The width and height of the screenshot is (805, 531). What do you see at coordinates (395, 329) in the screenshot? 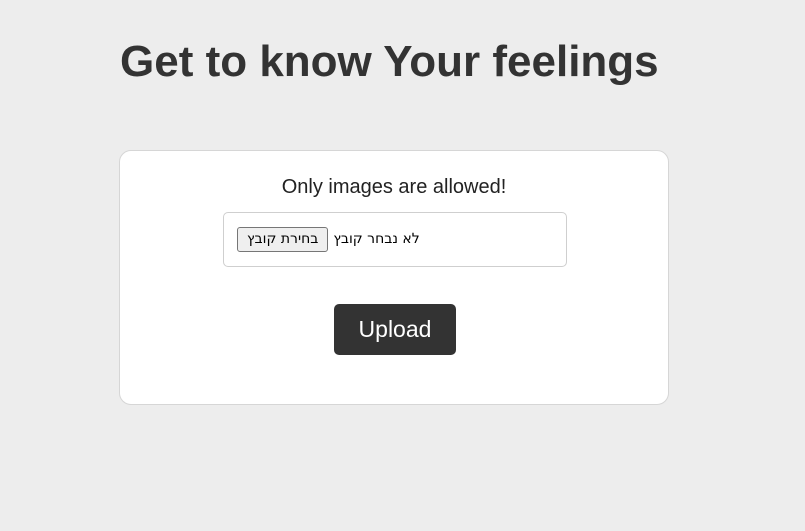
I see `upload-button: Upload` at bounding box center [395, 329].